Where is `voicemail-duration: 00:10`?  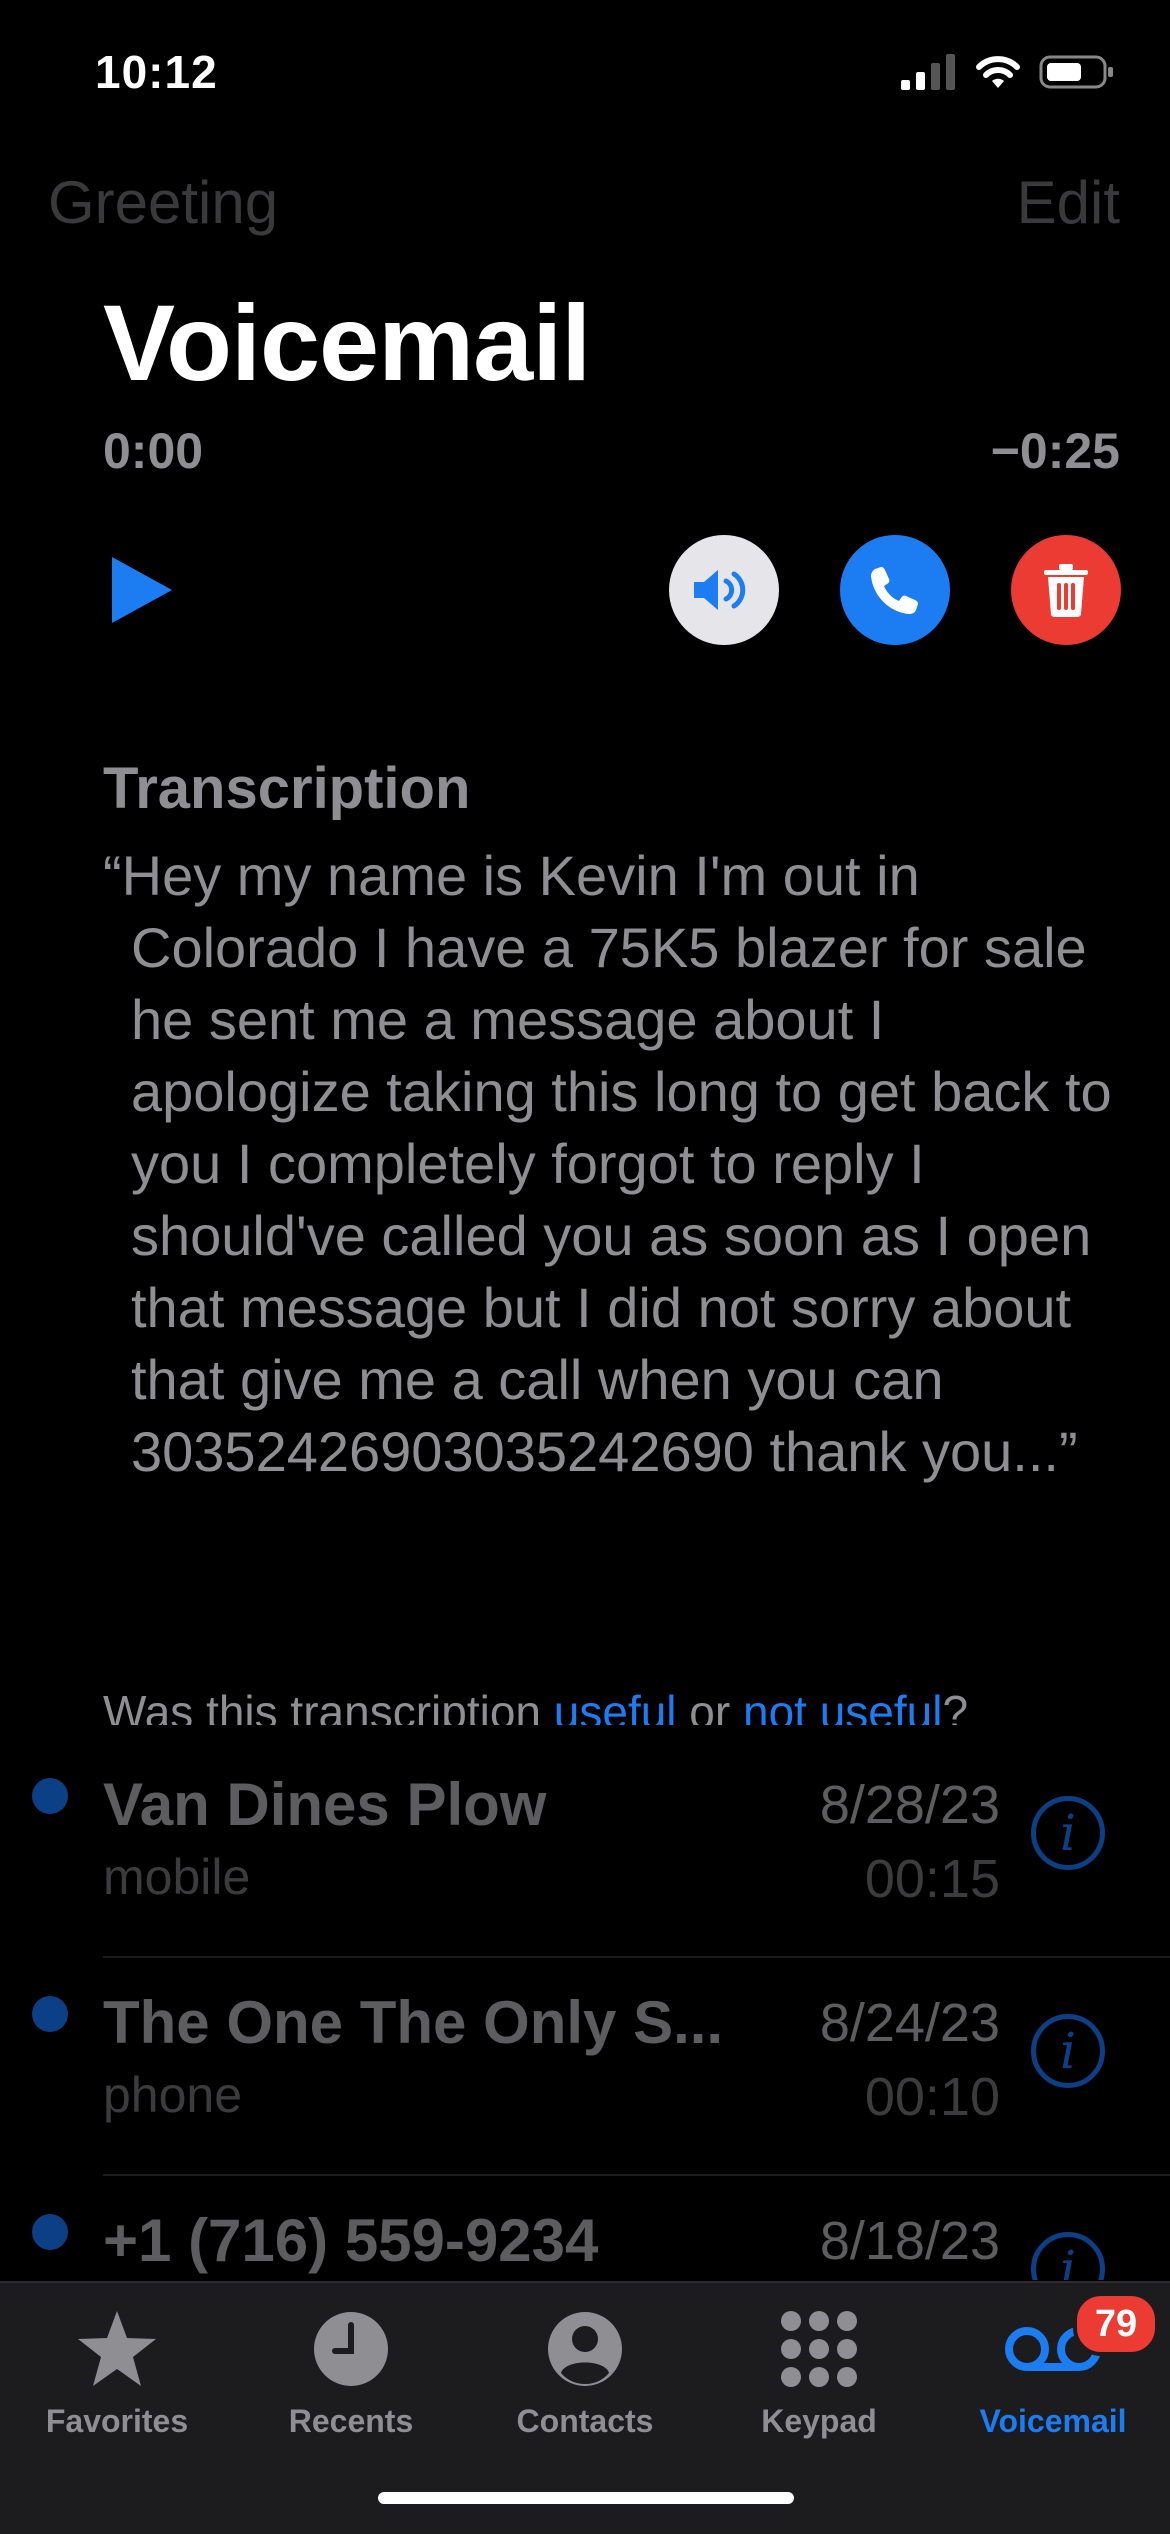
voicemail-duration: 00:10 is located at coordinates (932, 2097).